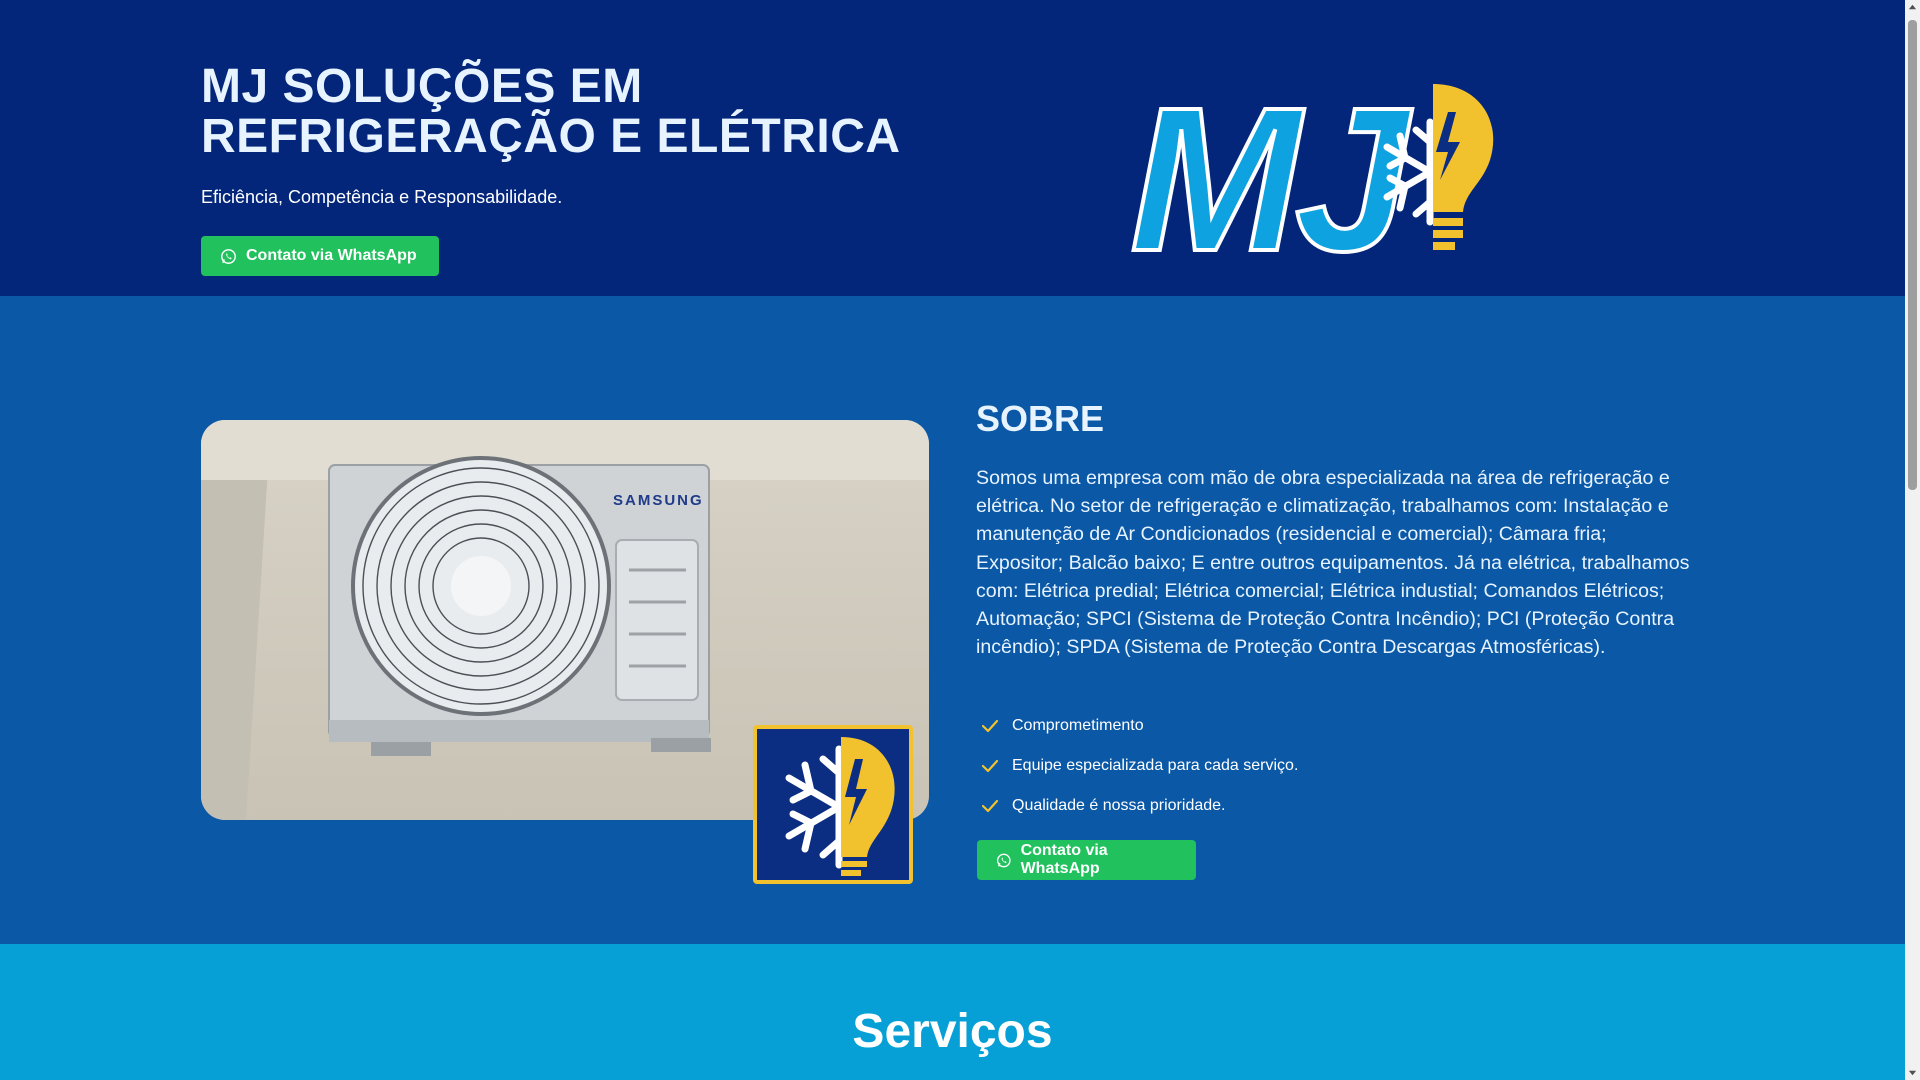  Describe the element at coordinates (331, 255) in the screenshot. I see `hero-whatsapp-label: Contato via WhatsApp` at that location.